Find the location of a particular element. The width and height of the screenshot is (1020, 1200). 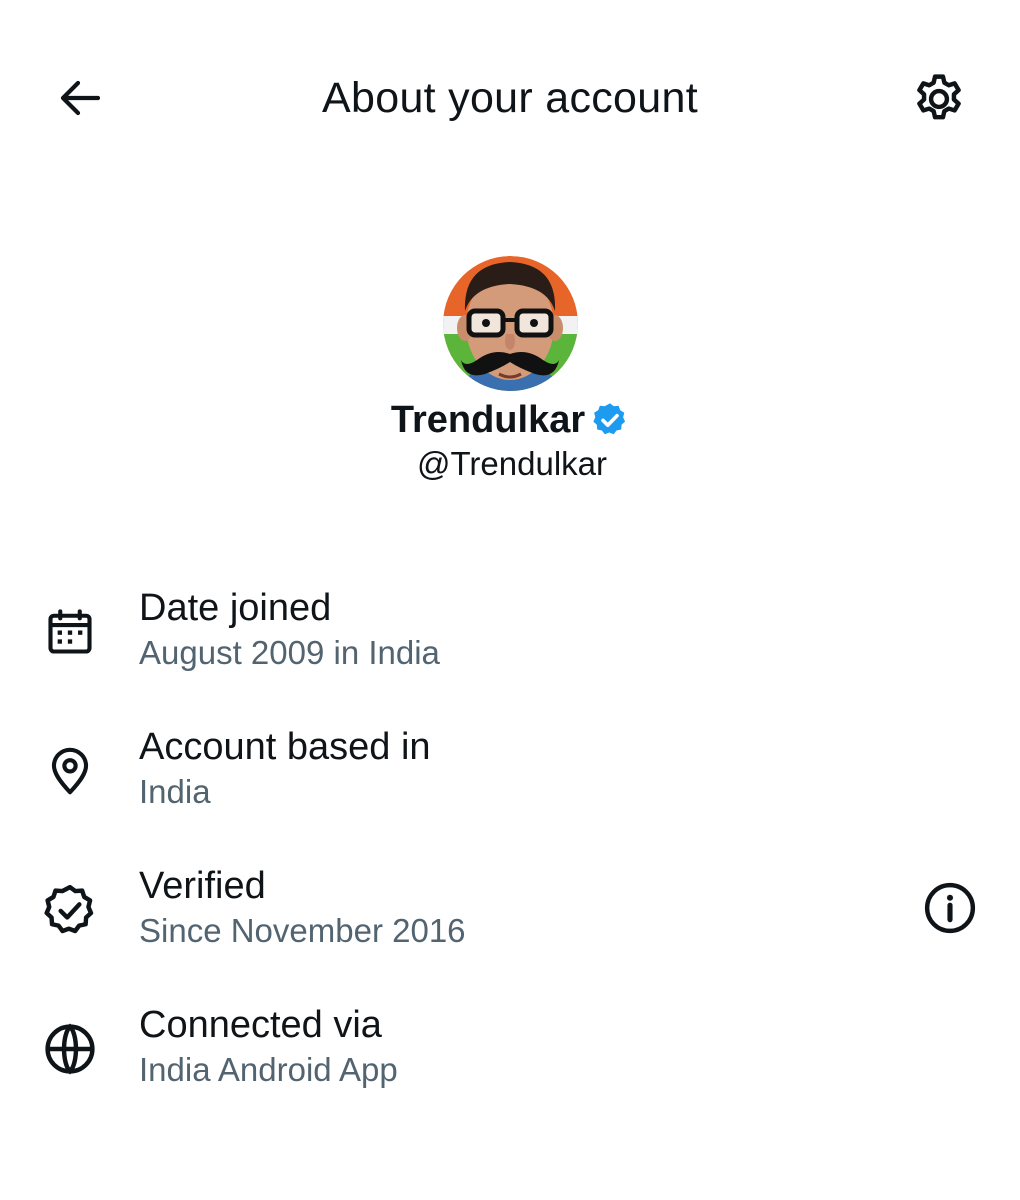

verified-badge-icon is located at coordinates (610, 420).